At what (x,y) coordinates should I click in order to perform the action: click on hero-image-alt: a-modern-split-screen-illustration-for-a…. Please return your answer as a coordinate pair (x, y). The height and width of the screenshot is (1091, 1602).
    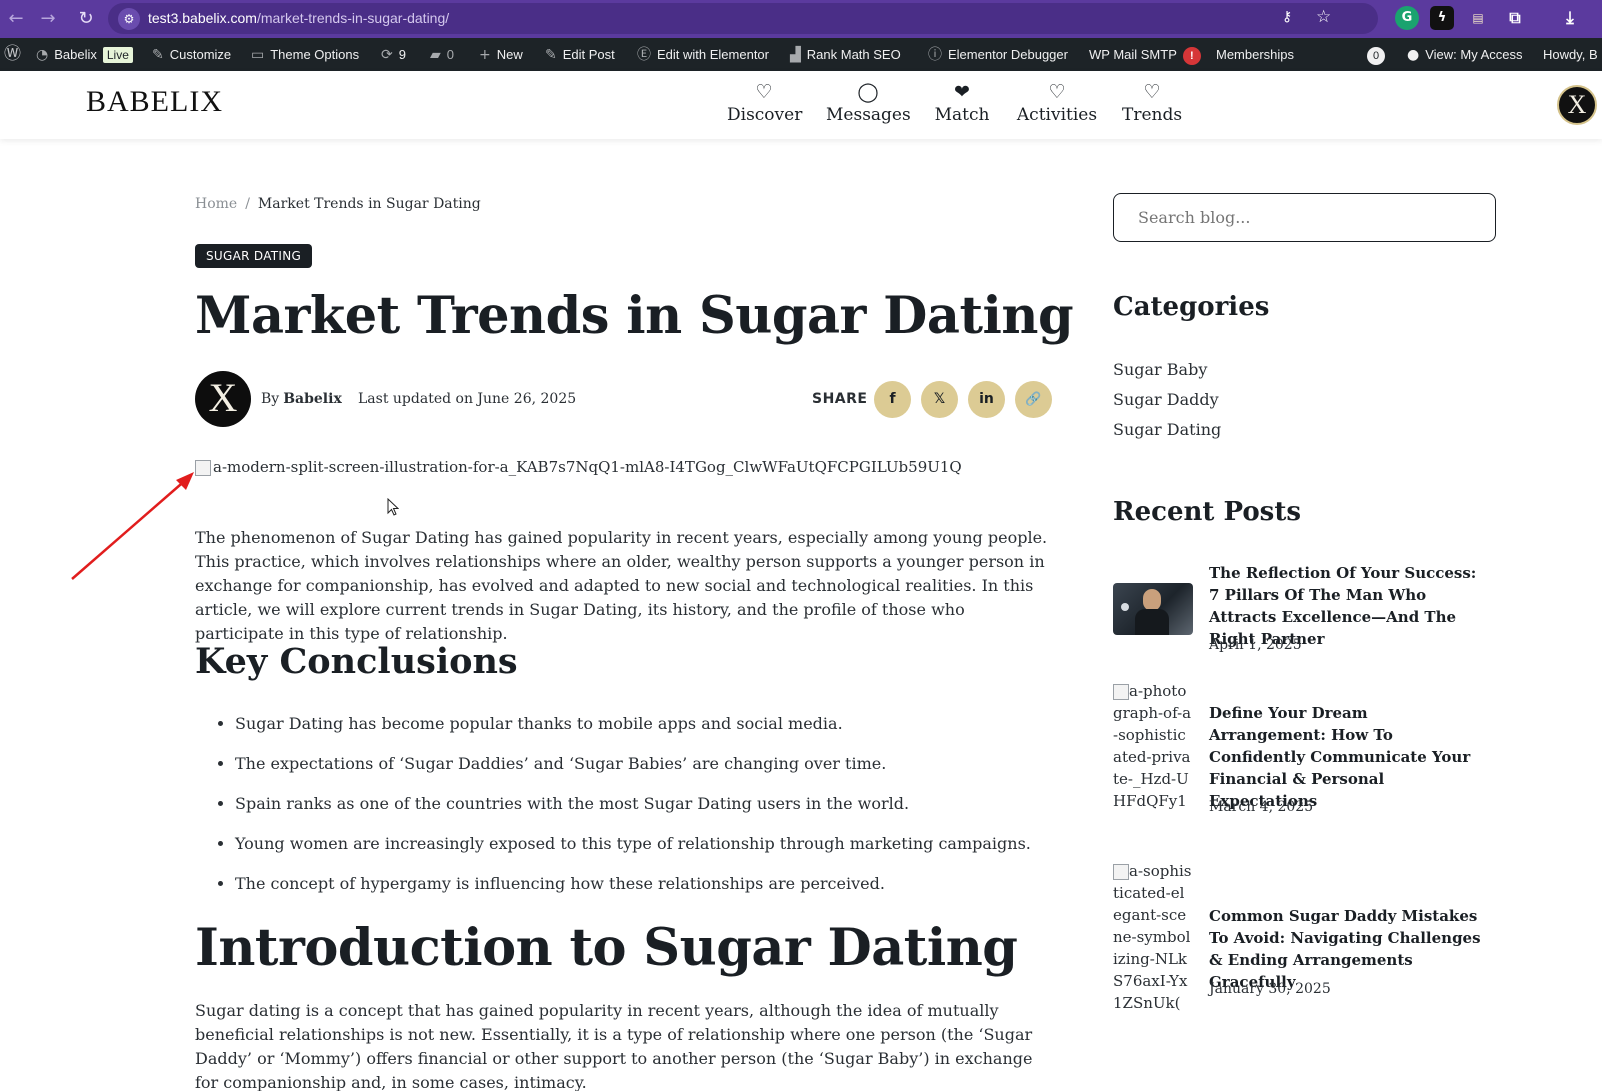
    Looking at the image, I should click on (587, 467).